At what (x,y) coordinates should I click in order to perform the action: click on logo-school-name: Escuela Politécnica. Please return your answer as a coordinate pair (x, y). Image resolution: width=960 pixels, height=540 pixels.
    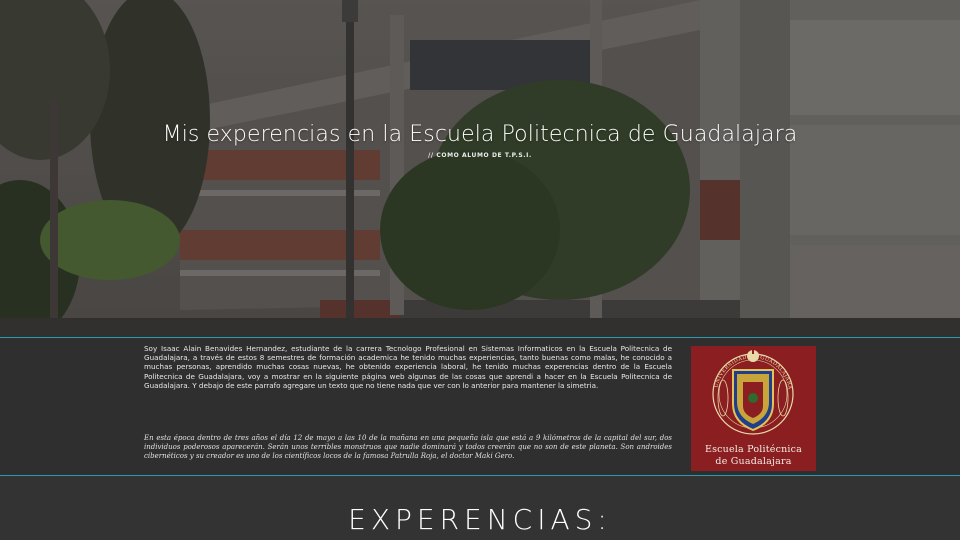
    Looking at the image, I should click on (753, 449).